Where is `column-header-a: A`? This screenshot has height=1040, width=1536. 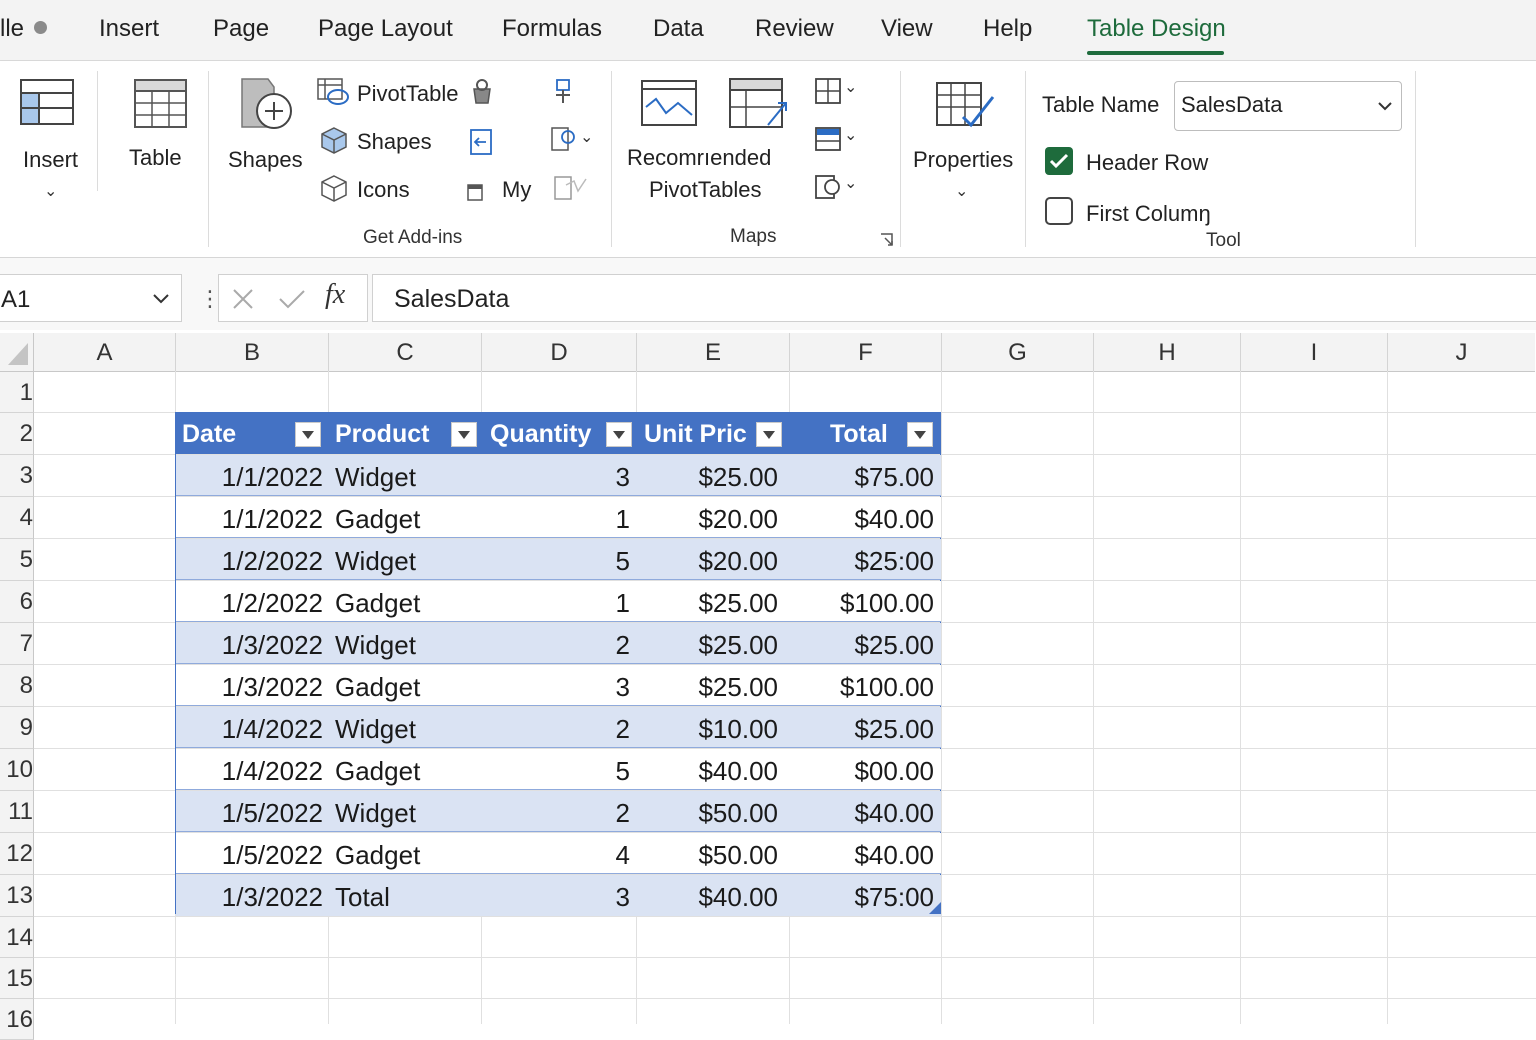 column-header-a: A is located at coordinates (105, 352).